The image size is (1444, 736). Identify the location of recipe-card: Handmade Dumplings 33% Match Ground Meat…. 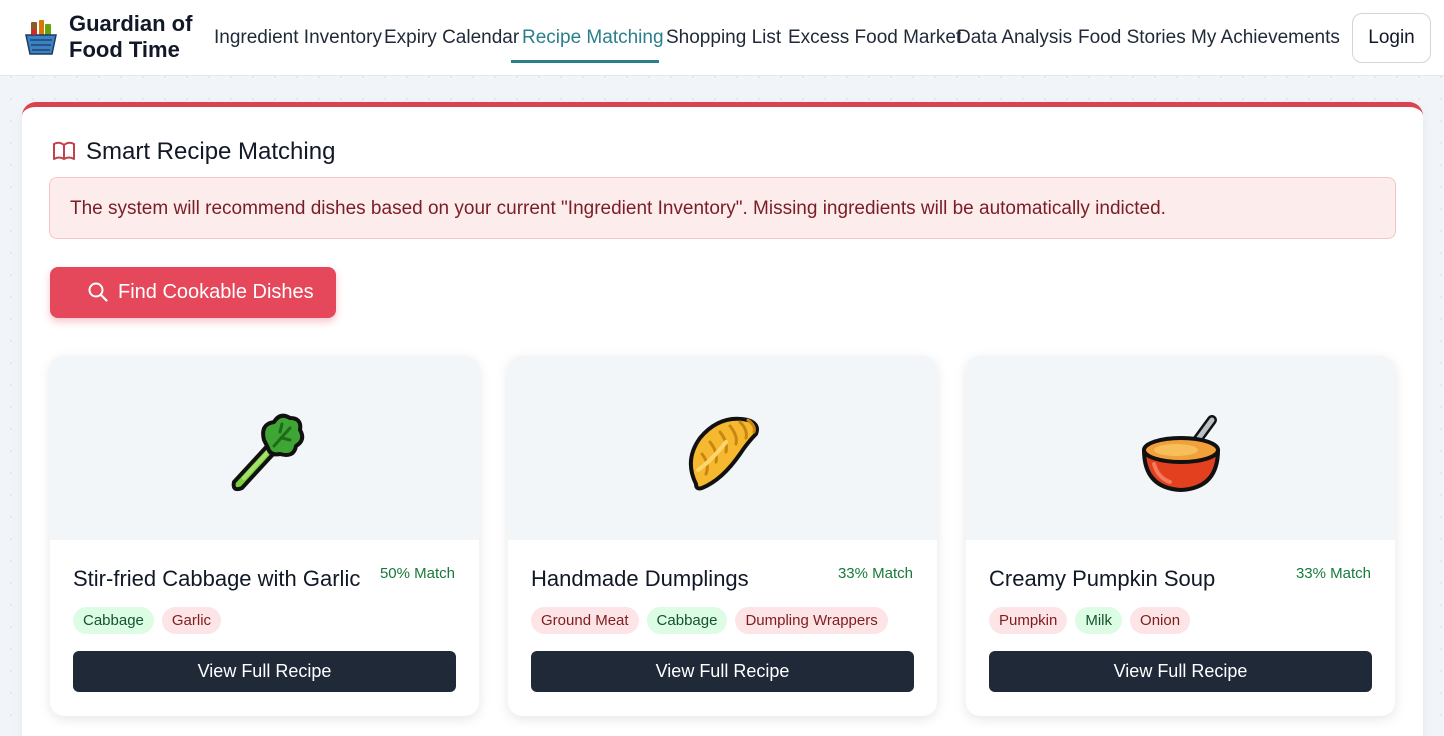
(722, 536).